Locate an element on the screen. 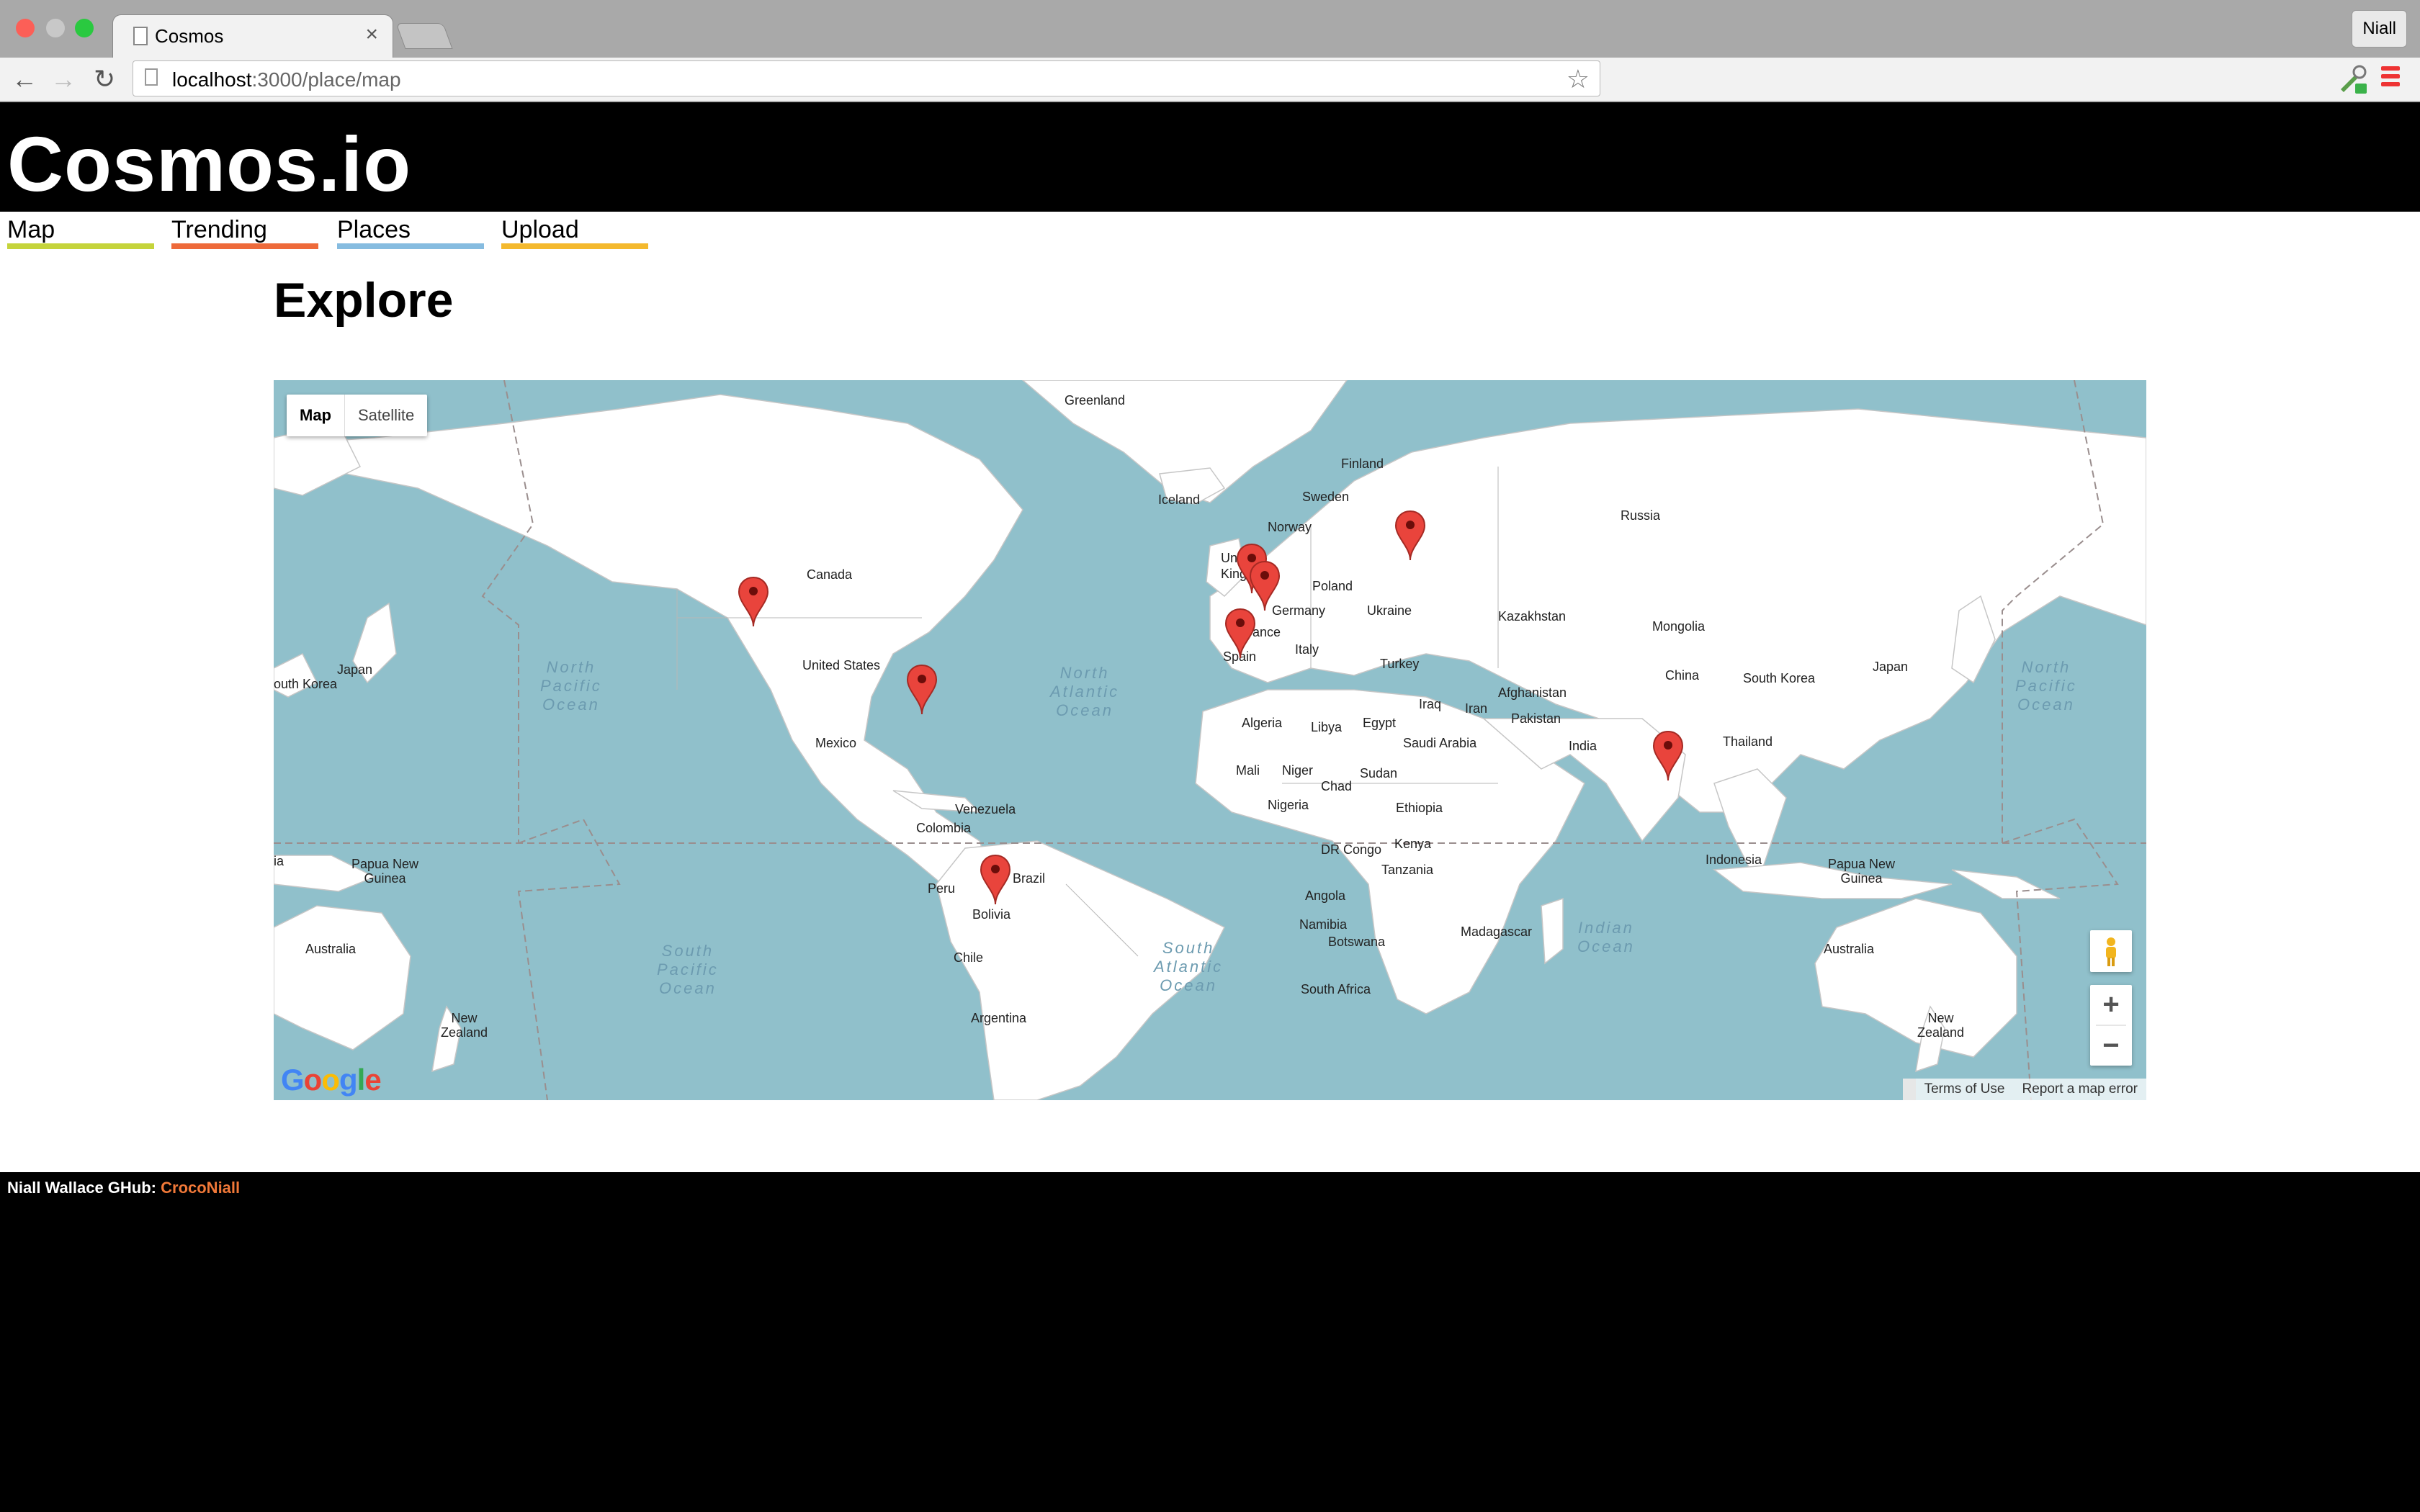 This screenshot has height=1512, width=2420. browser-tab: Cosmos × is located at coordinates (252, 36).